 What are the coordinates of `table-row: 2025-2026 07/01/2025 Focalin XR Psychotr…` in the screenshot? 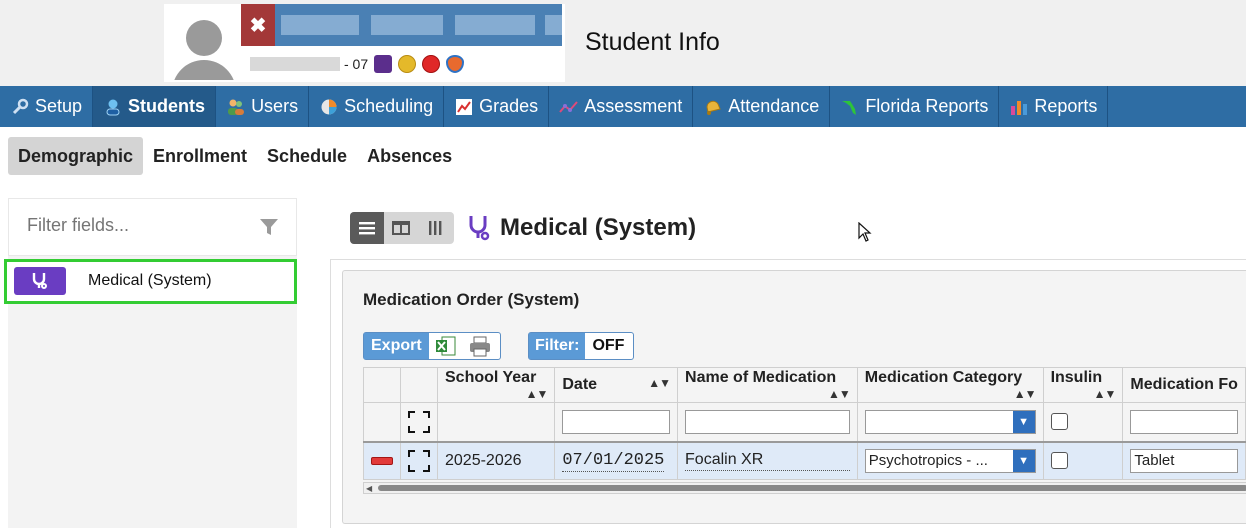 It's located at (804, 460).